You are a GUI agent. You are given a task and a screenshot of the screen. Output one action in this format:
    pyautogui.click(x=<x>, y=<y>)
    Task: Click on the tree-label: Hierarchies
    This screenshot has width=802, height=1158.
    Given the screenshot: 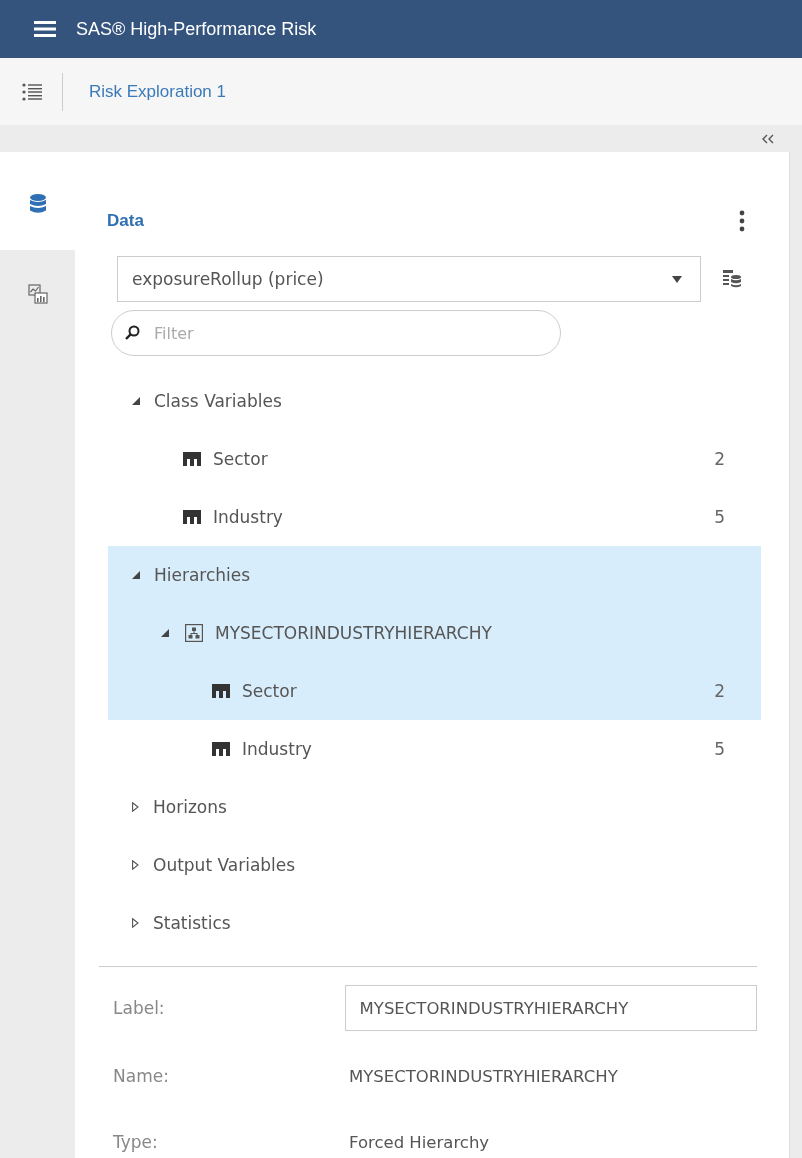 What is the action you would take?
    pyautogui.click(x=202, y=575)
    